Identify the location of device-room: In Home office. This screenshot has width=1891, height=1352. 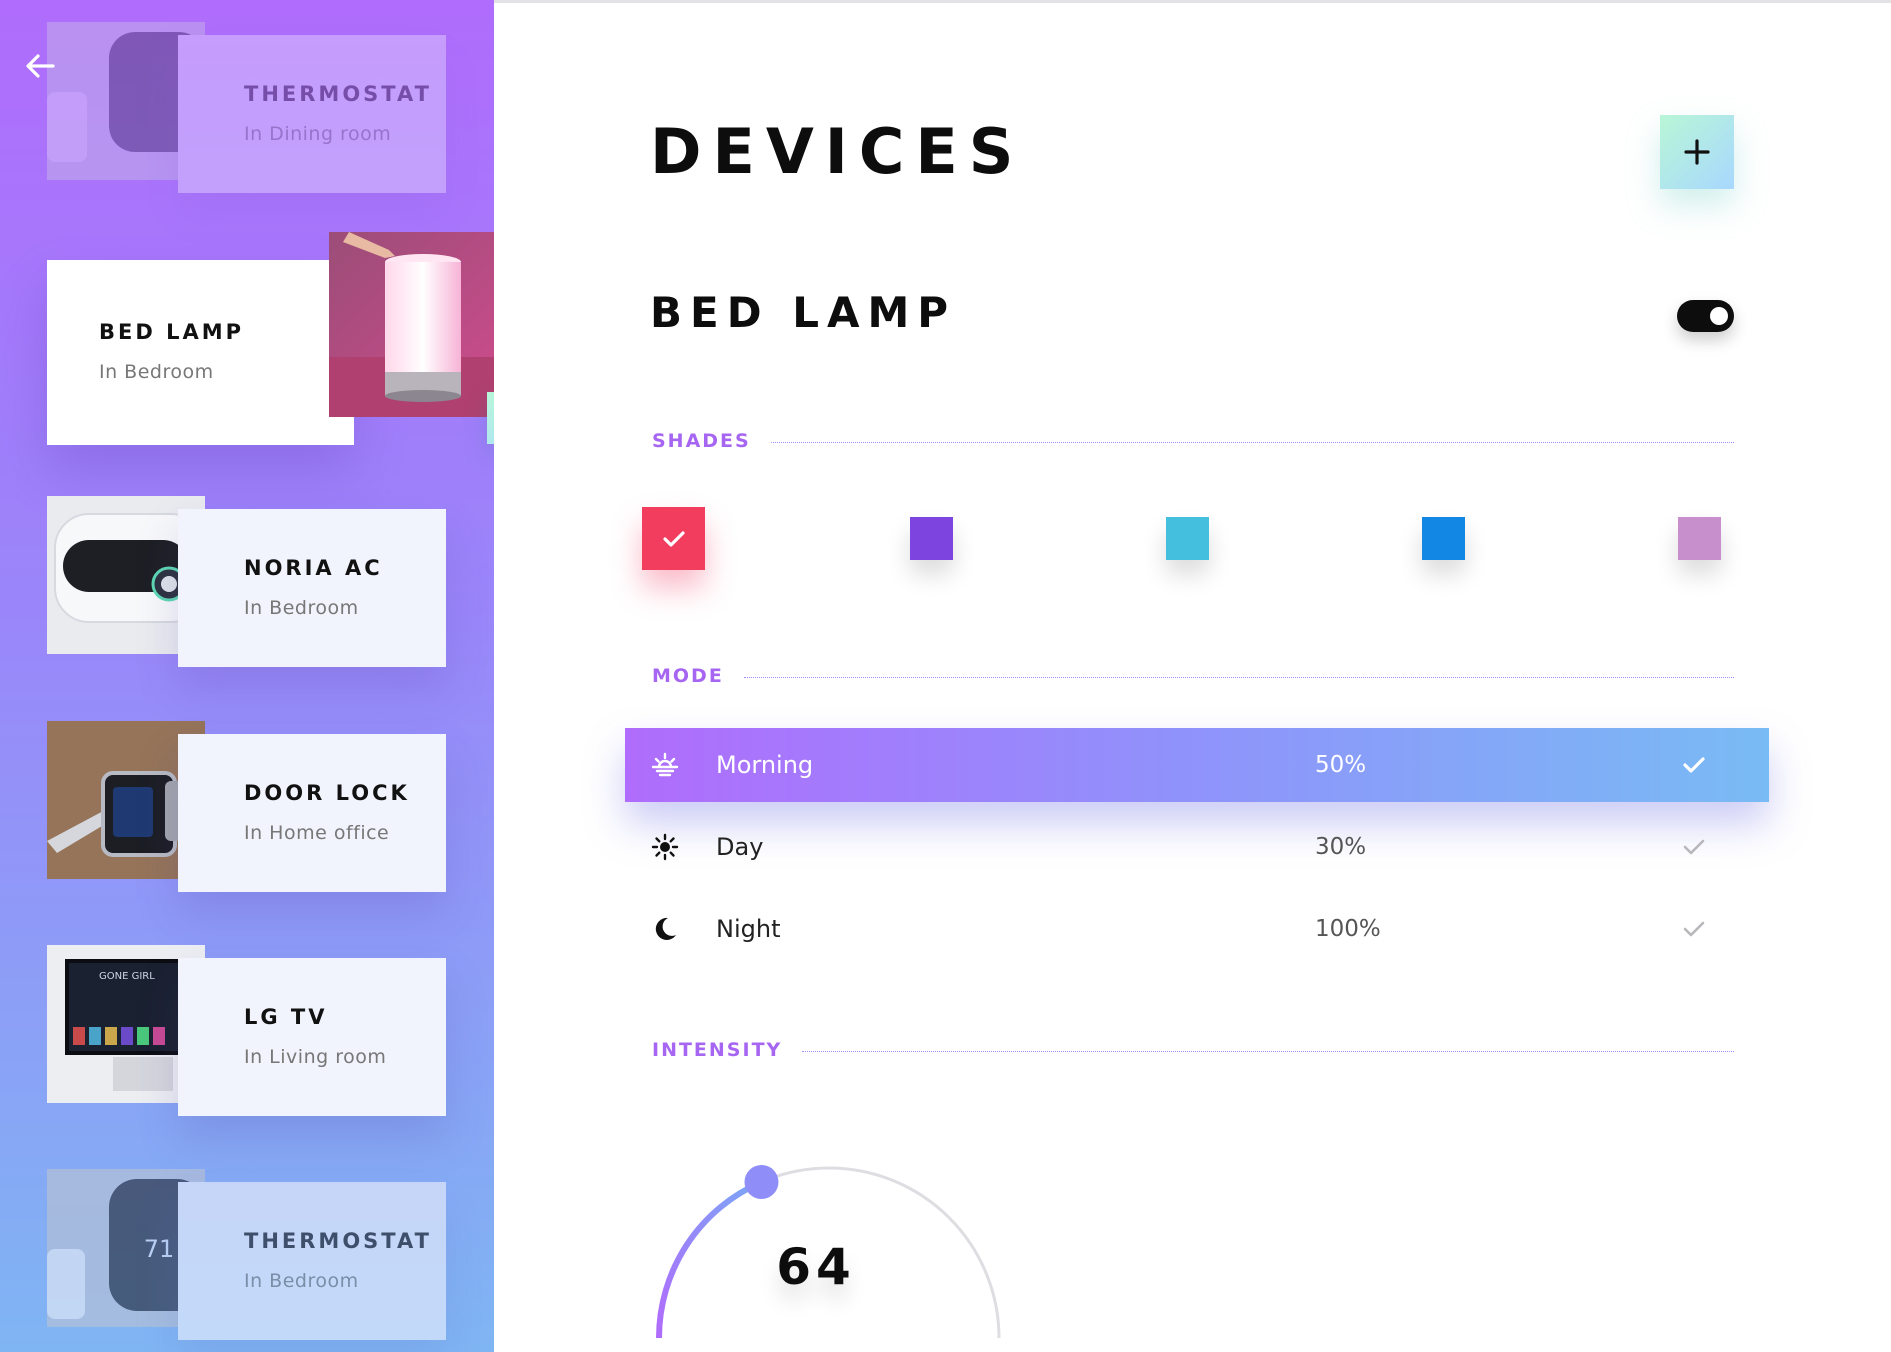
(317, 833).